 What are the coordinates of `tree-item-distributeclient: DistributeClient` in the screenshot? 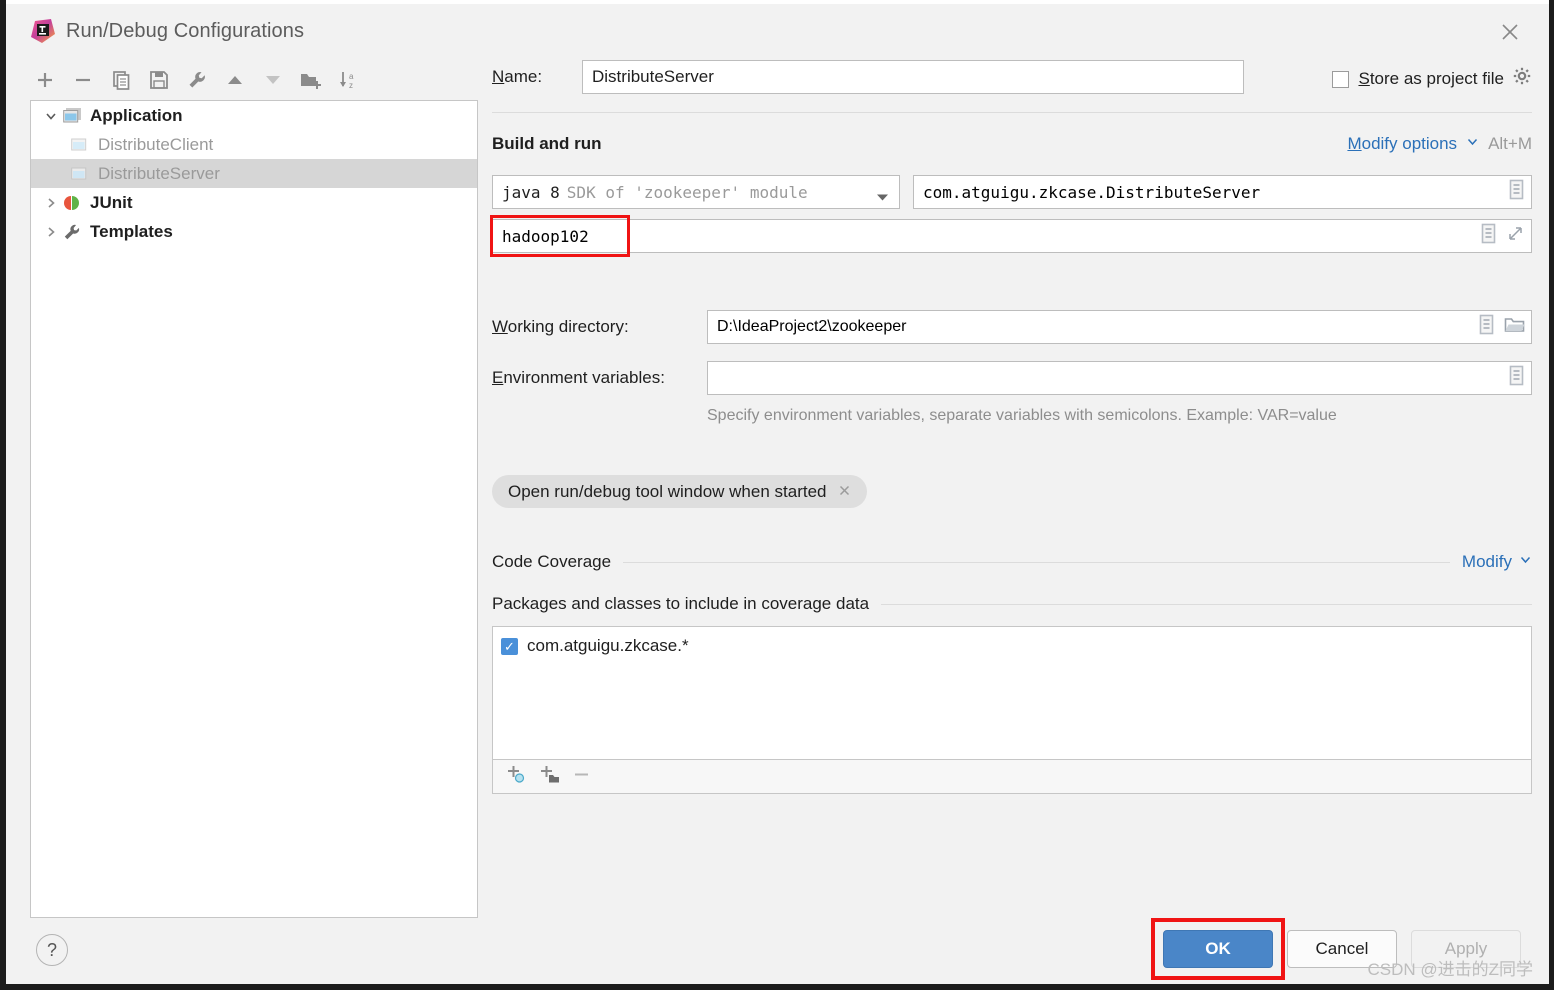 It's located at (254, 144).